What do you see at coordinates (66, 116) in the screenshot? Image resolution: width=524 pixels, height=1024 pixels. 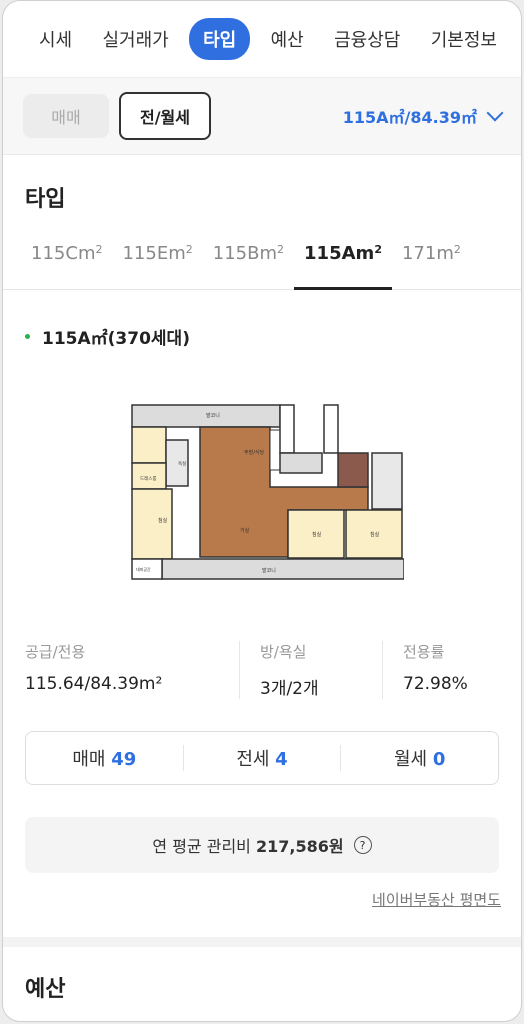 I see `sale-button: 매매` at bounding box center [66, 116].